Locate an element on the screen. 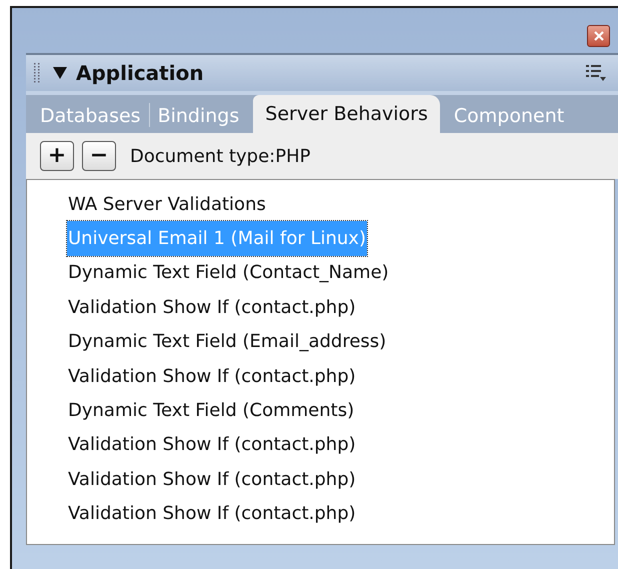 The image size is (618, 569). panel-toggle is located at coordinates (60, 73).